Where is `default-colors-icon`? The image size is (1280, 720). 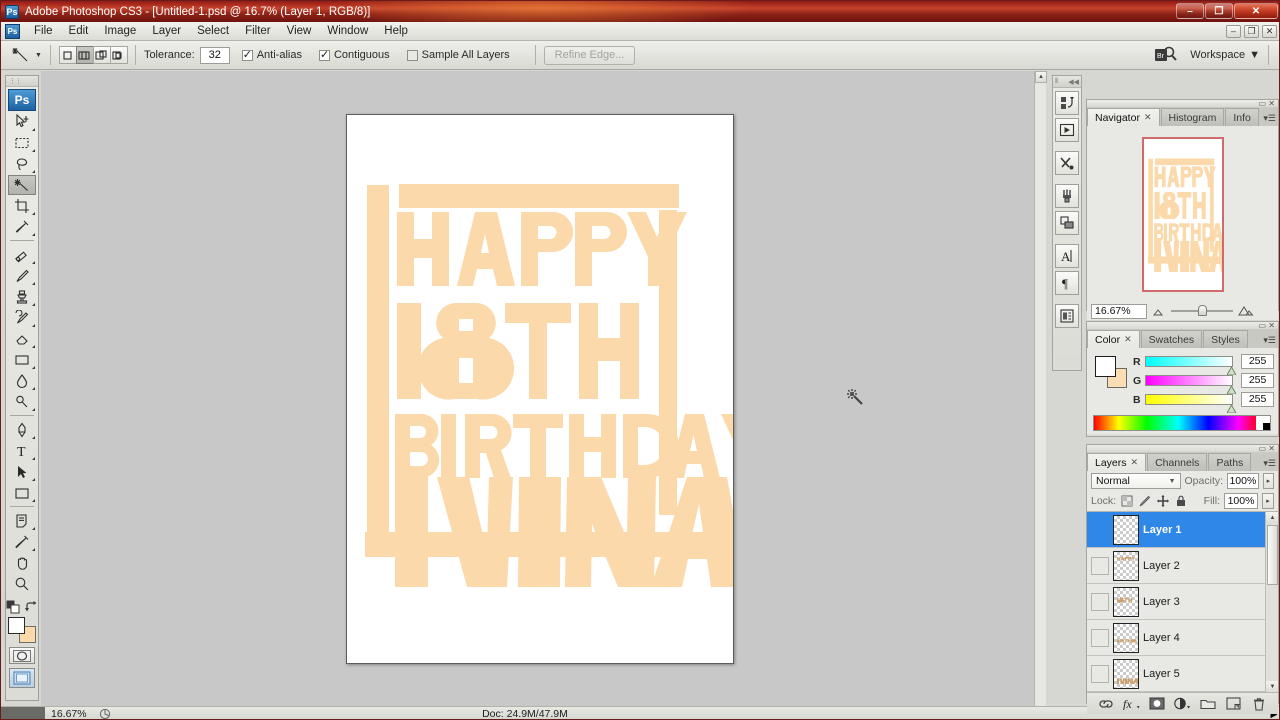 default-colors-icon is located at coordinates (13, 607).